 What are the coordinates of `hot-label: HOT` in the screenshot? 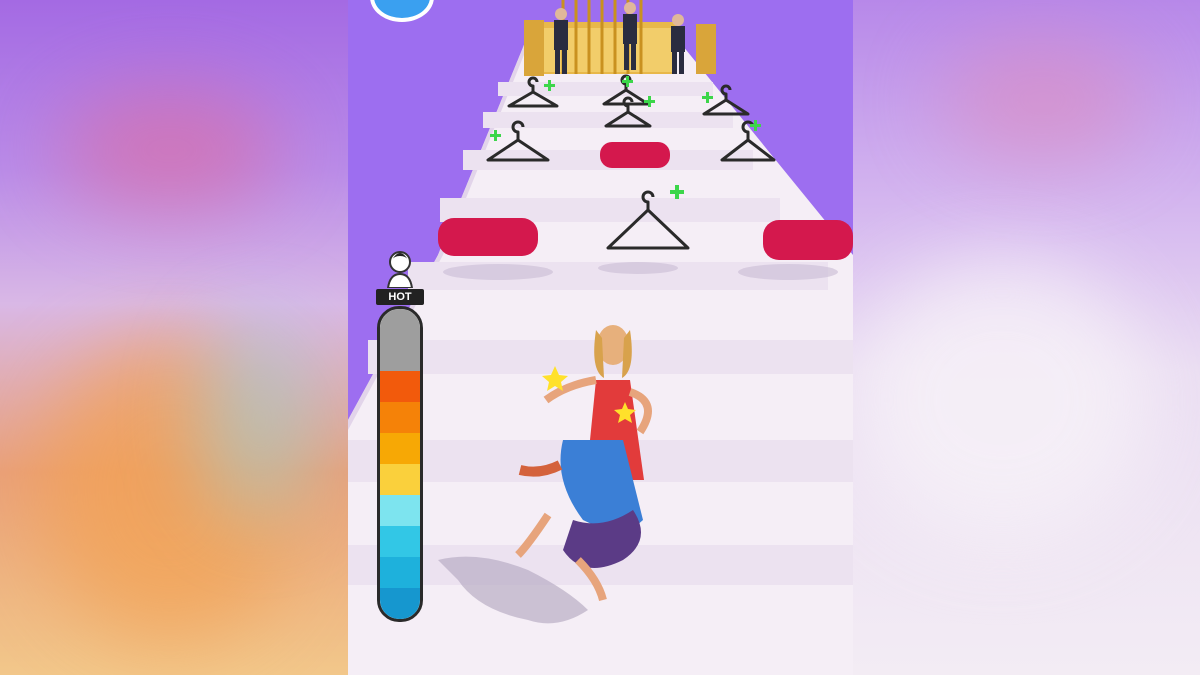 It's located at (400, 297).